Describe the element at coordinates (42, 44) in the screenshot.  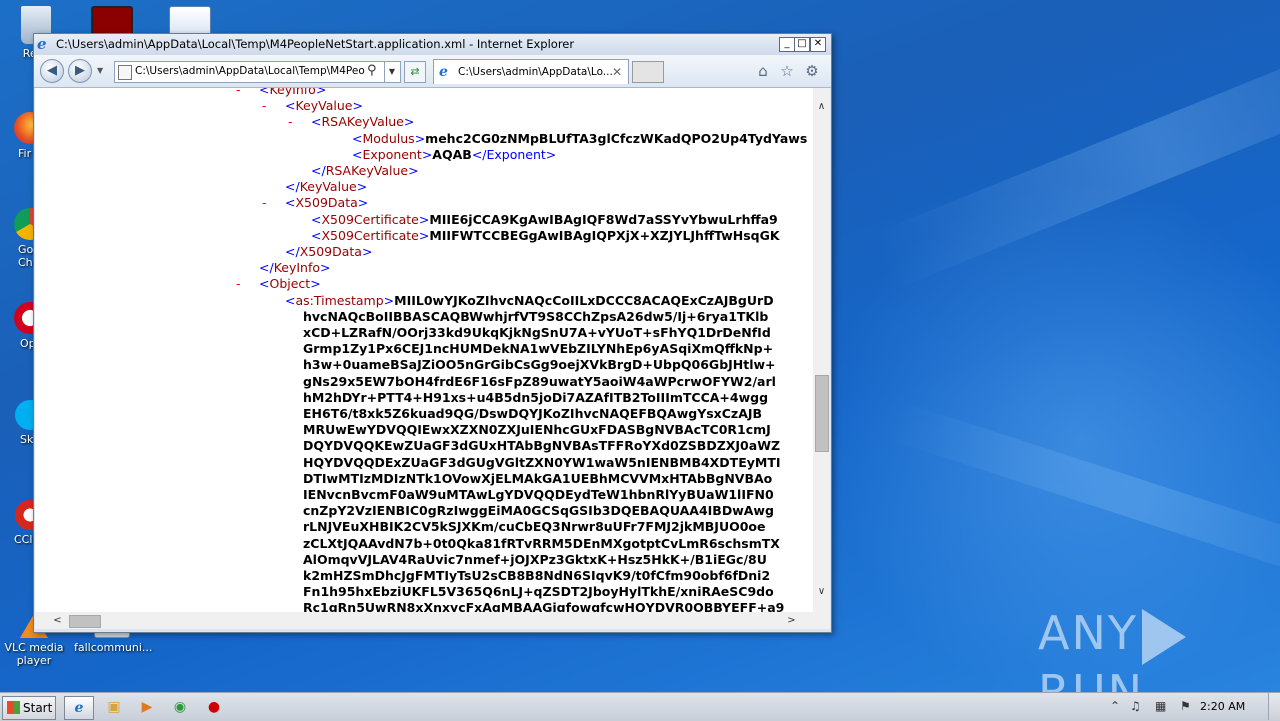
I see `internet-explorer-icon: e` at that location.